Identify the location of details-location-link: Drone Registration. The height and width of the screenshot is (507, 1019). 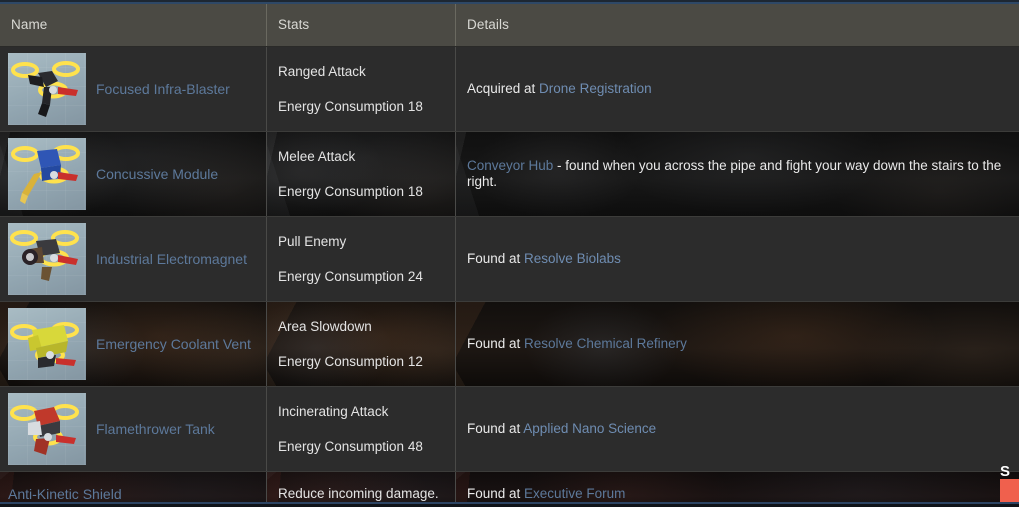
(595, 88).